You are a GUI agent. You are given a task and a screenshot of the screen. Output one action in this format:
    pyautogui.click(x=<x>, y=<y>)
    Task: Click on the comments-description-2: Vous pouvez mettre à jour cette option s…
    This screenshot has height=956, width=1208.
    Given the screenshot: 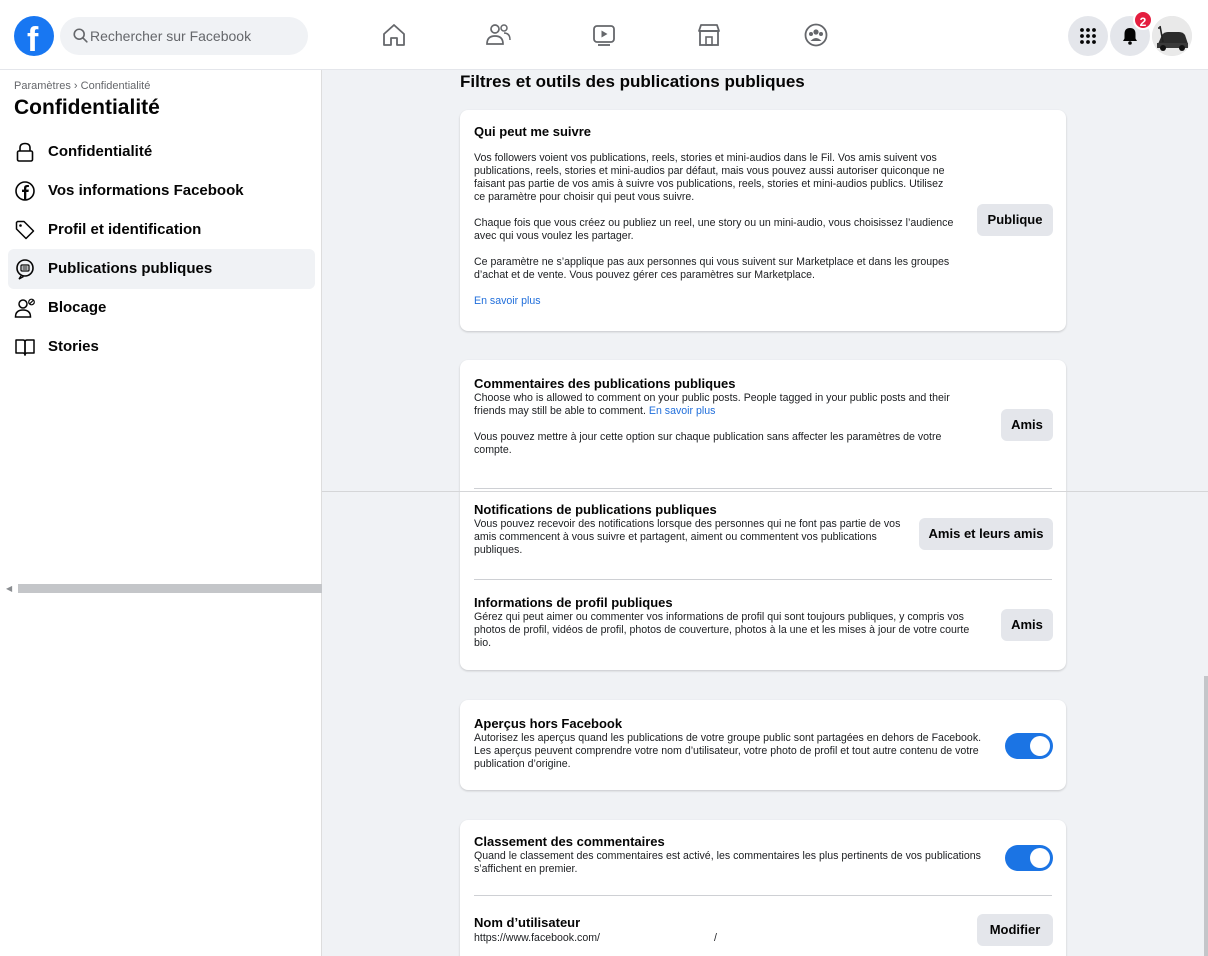 What is the action you would take?
    pyautogui.click(x=708, y=443)
    